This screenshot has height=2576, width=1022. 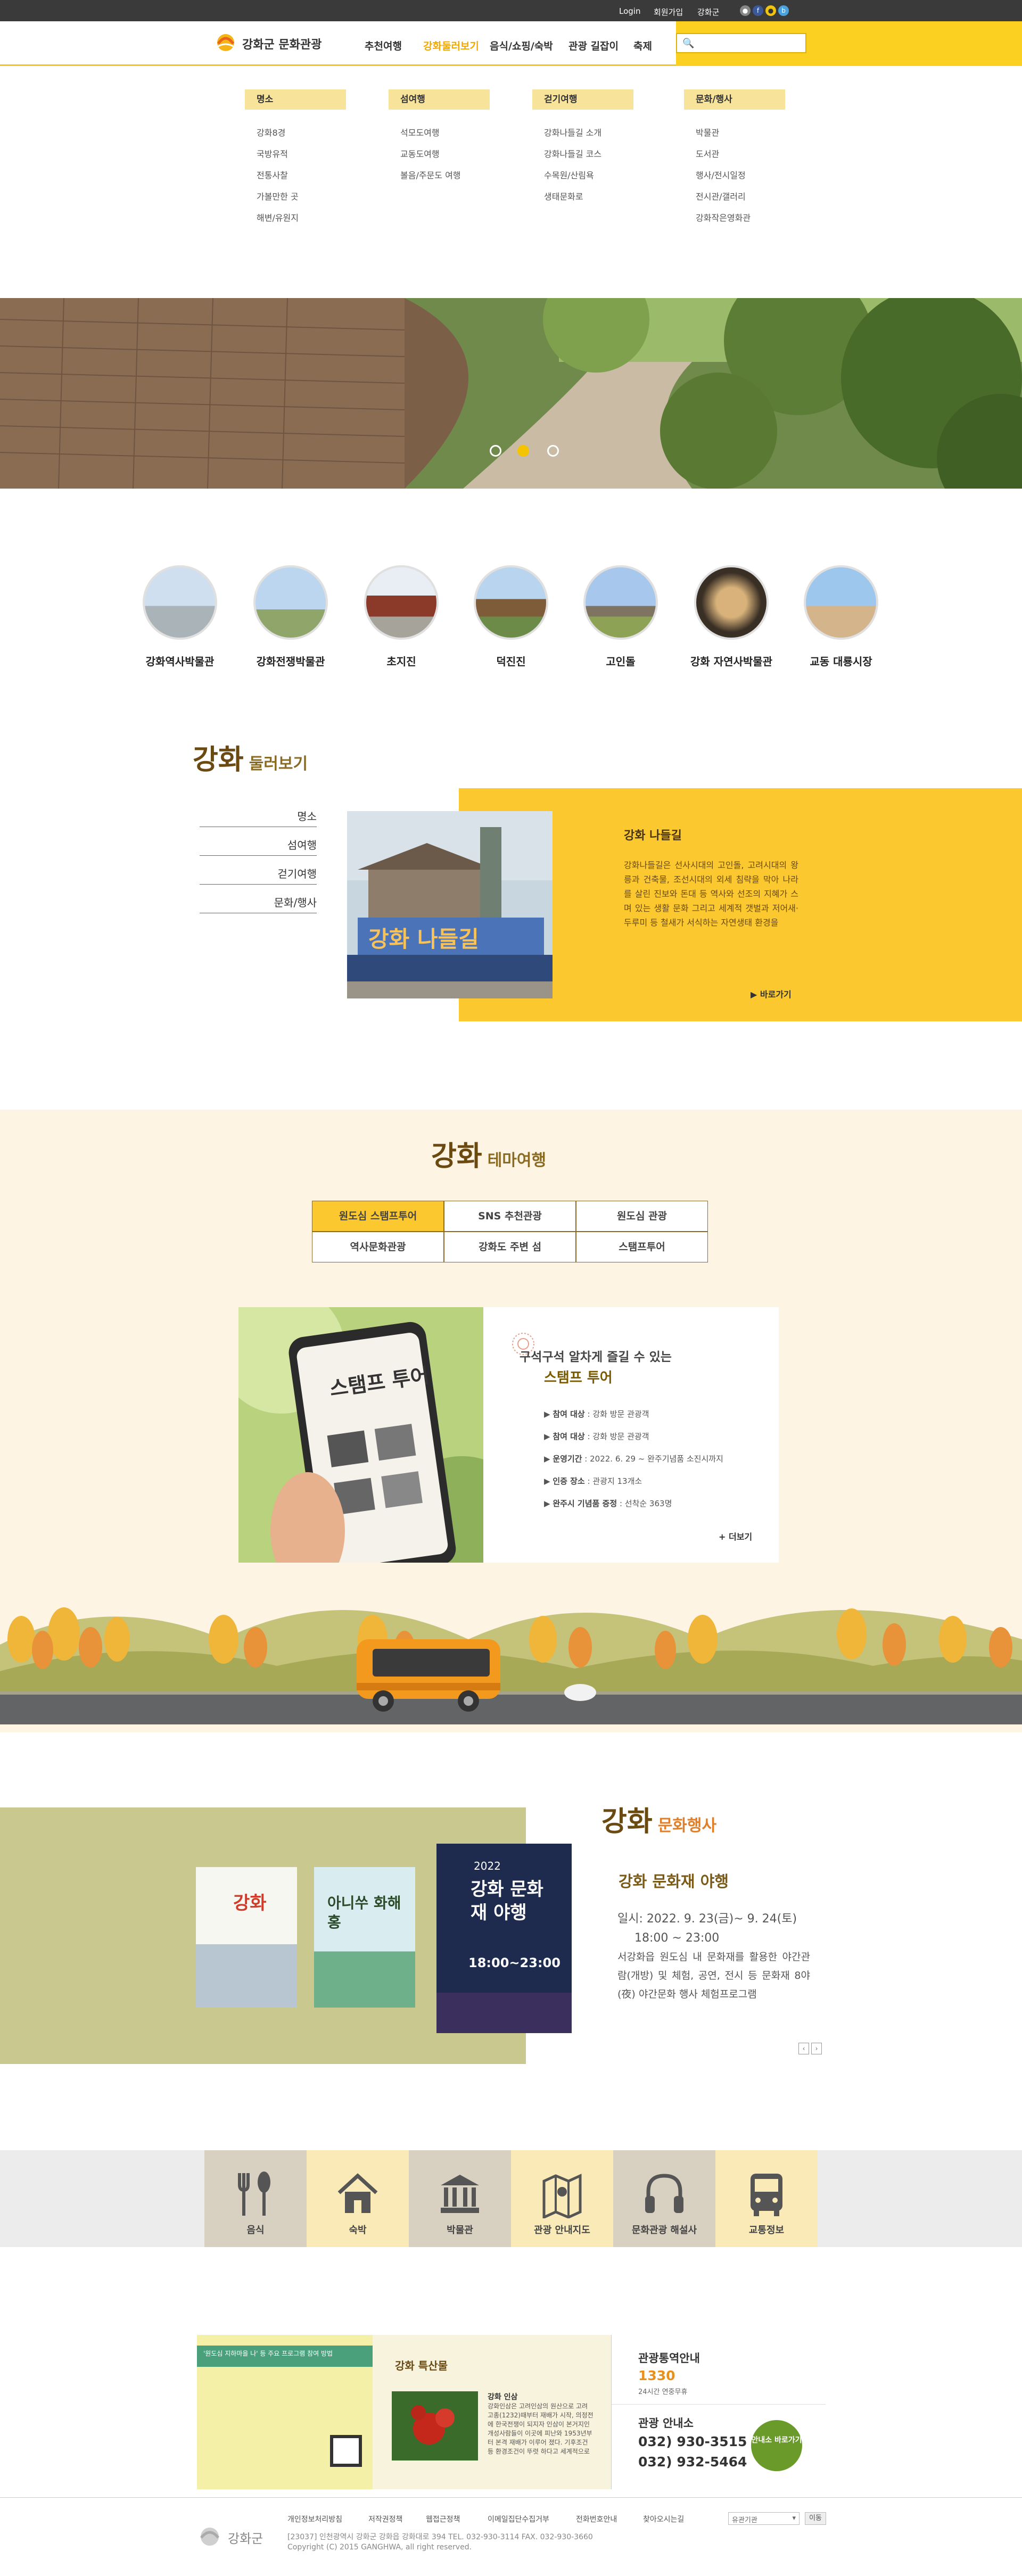 What do you see at coordinates (364, 1937) in the screenshot?
I see `festival-poster-2: 아니쑤 화해 홍` at bounding box center [364, 1937].